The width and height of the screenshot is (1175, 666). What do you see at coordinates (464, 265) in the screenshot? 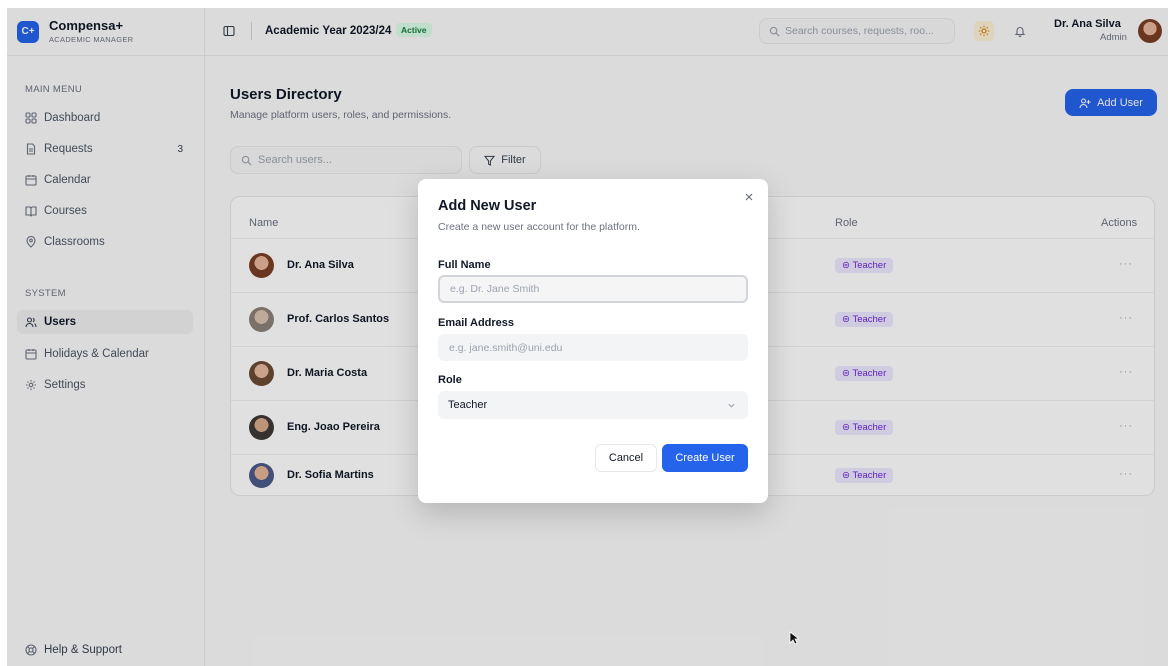
I see `full-name-label: Full Name` at bounding box center [464, 265].